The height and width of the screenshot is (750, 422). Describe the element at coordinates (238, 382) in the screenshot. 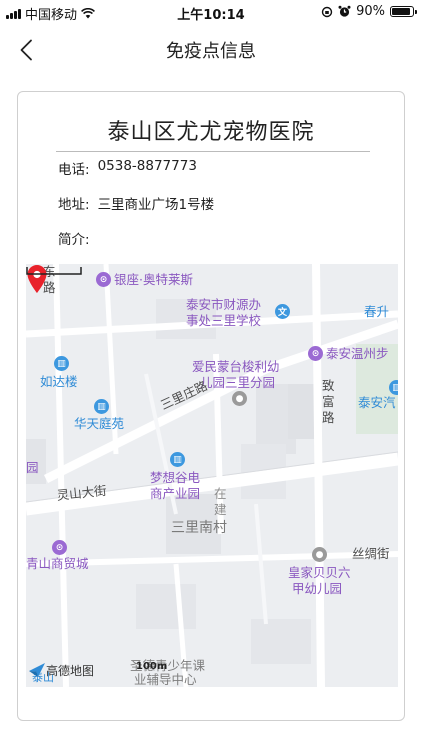

I see `poi-label: 儿园三里分园` at that location.